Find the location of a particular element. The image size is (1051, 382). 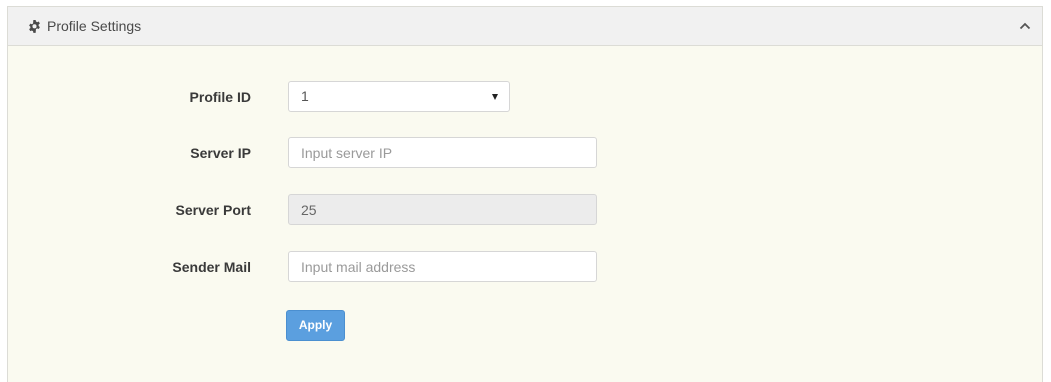

caret-down-icon is located at coordinates (495, 97).